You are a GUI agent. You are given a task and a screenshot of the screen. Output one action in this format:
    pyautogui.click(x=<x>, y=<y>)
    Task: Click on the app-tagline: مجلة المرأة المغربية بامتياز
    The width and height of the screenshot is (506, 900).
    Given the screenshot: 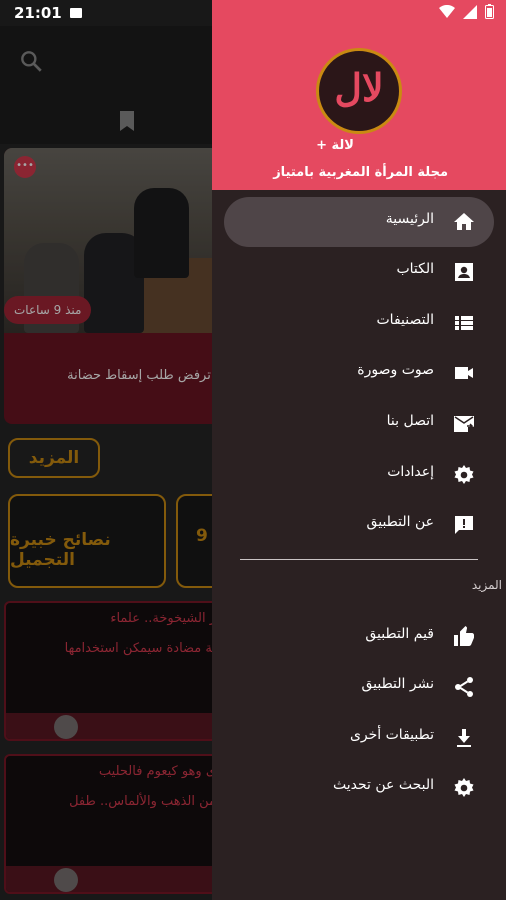 What is the action you would take?
    pyautogui.click(x=360, y=172)
    